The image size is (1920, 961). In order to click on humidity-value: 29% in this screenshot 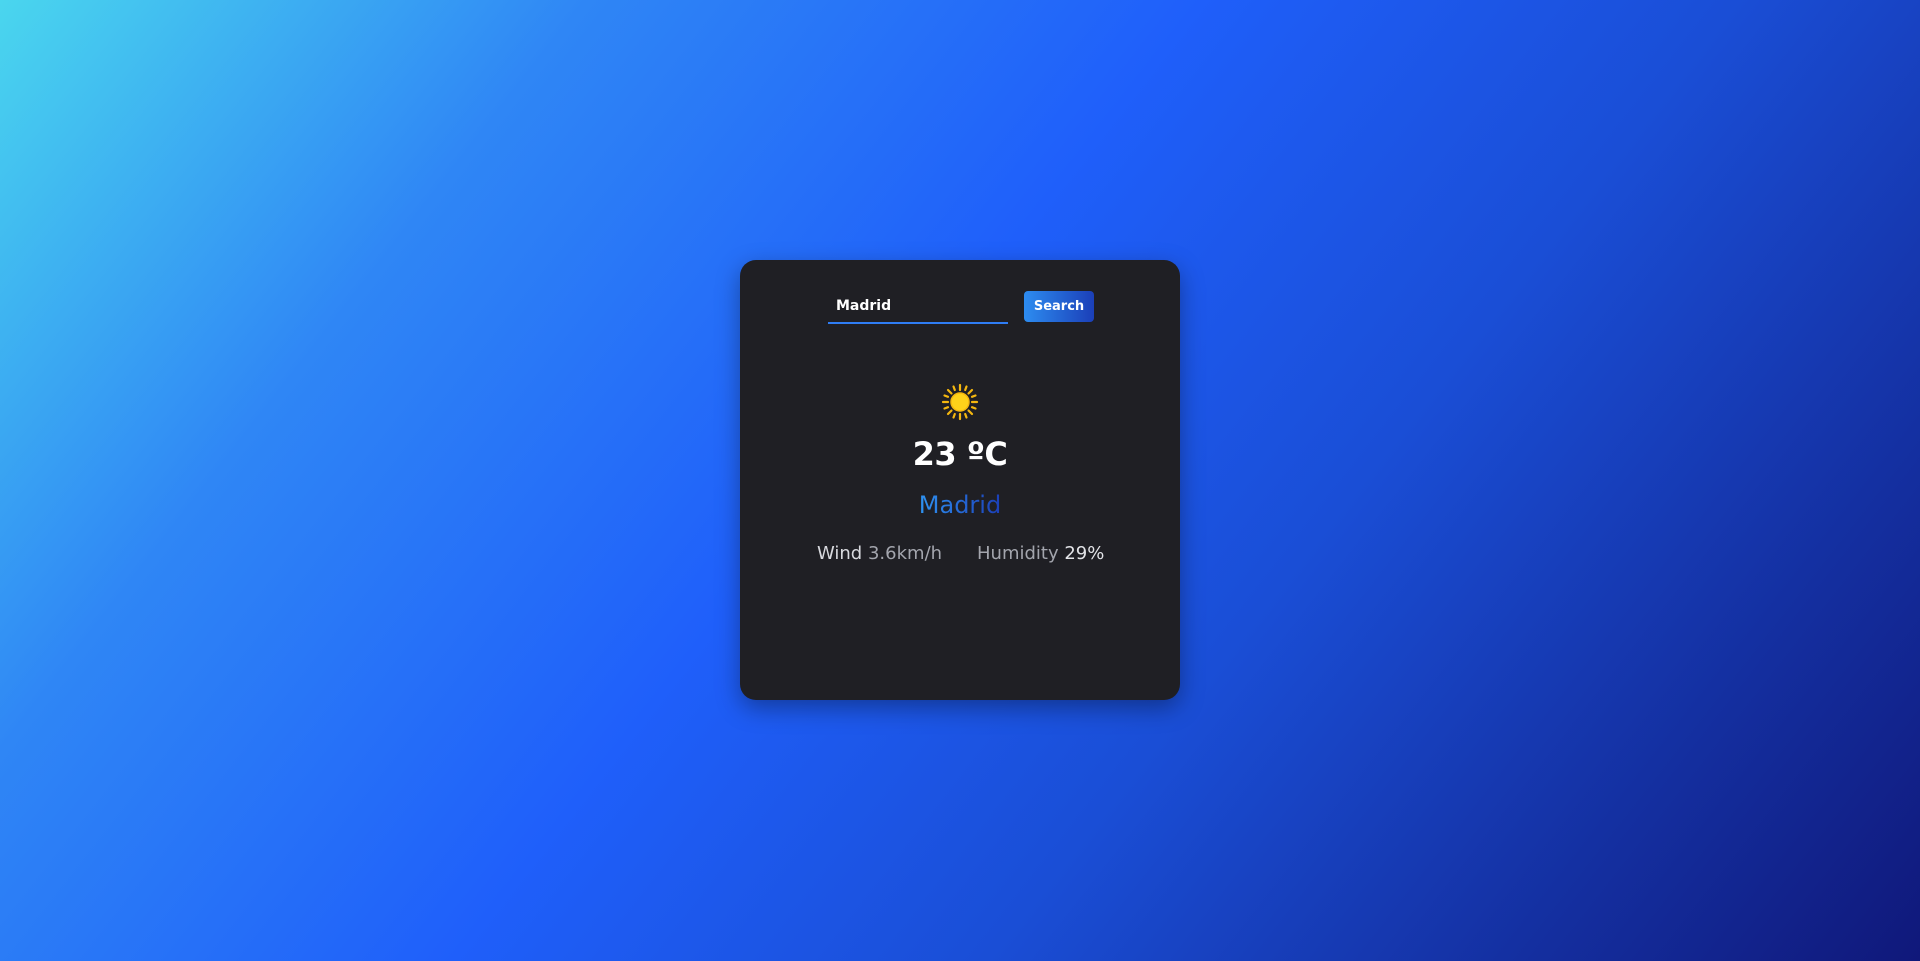, I will do `click(1084, 553)`.